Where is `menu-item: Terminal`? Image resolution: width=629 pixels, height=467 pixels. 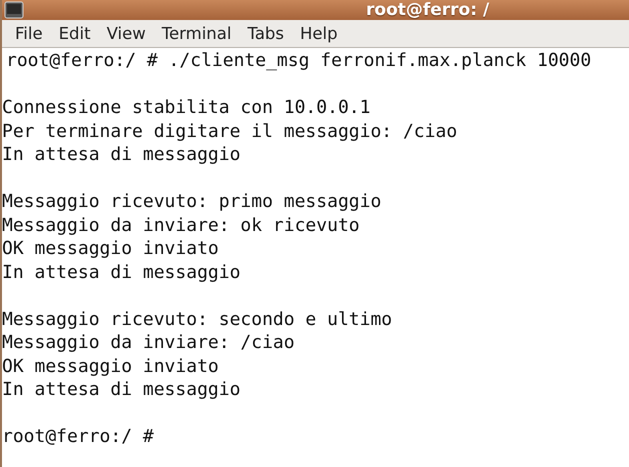
menu-item: Terminal is located at coordinates (196, 33).